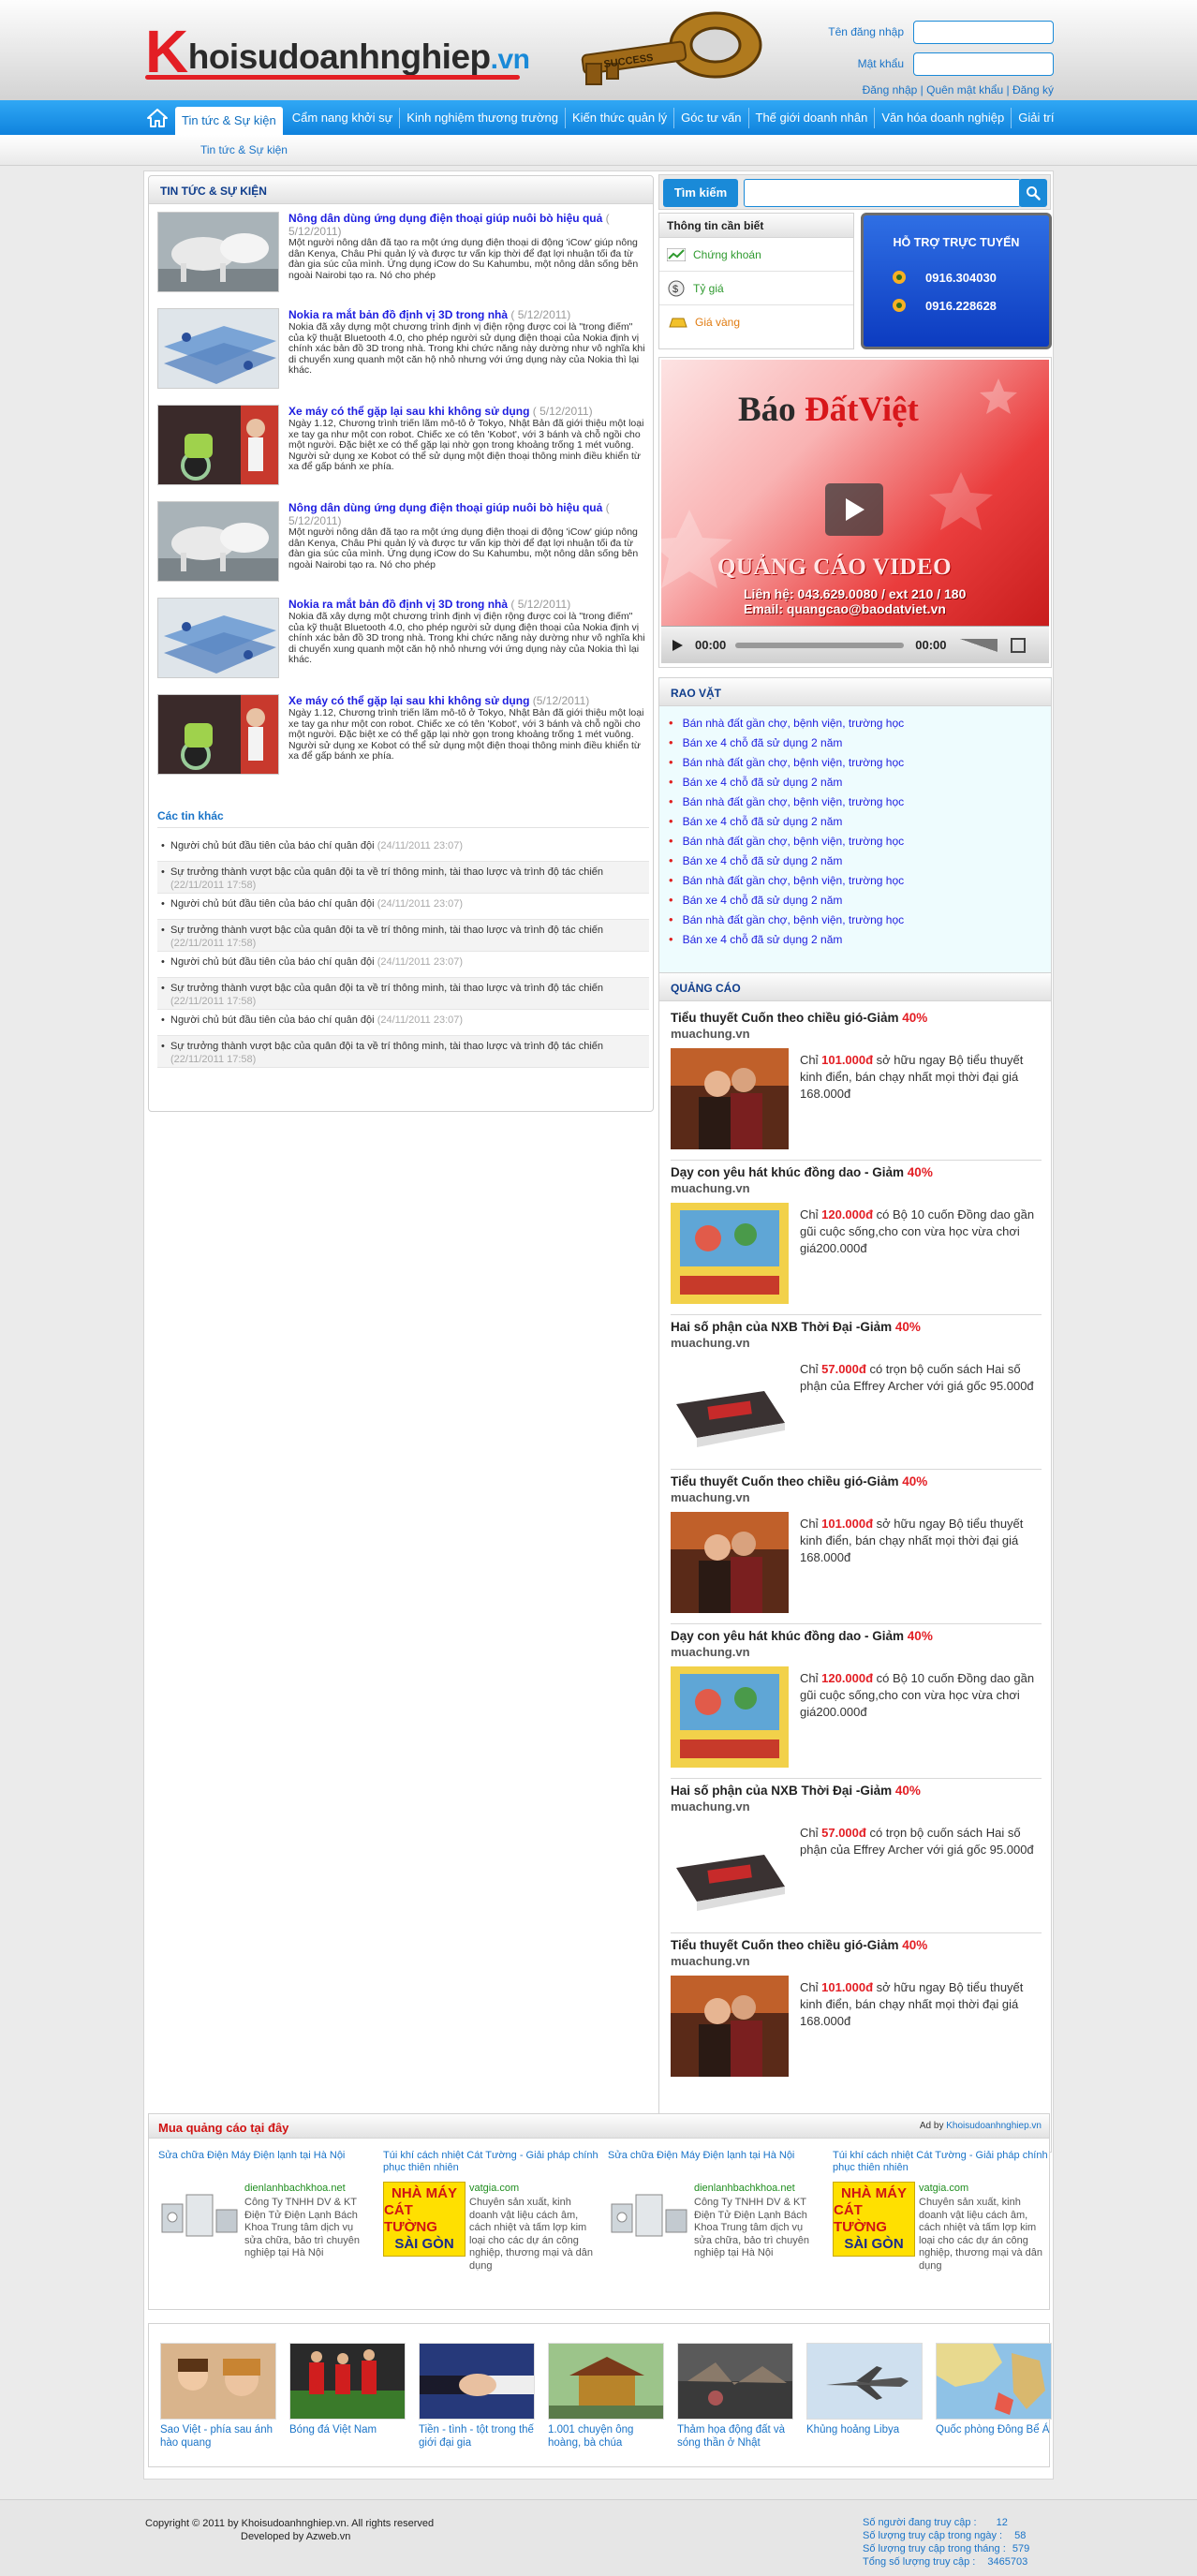 This screenshot has width=1197, height=2576. What do you see at coordinates (711, 117) in the screenshot?
I see `nav-item-goc-tu-van: Góc tư vấn` at bounding box center [711, 117].